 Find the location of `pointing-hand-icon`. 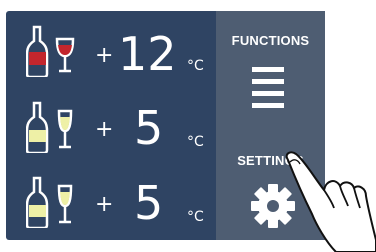

pointing-hand-icon is located at coordinates (330, 201).